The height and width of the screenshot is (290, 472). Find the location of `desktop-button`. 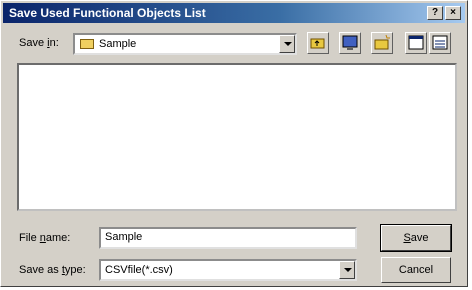

desktop-button is located at coordinates (350, 43).